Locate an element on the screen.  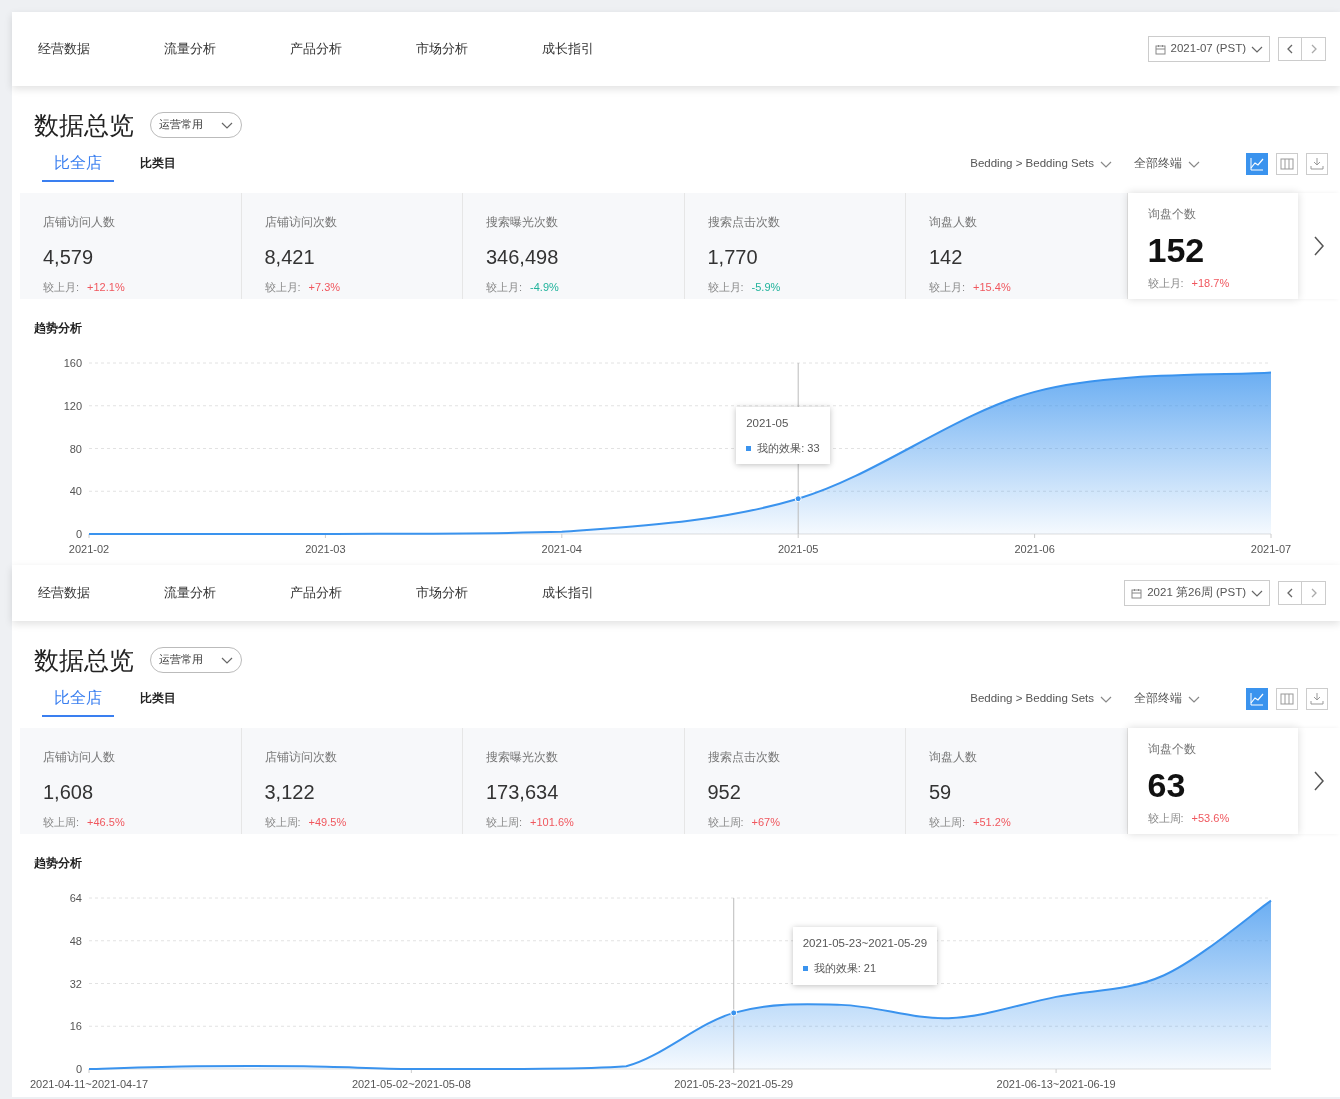
metric-value: 152 is located at coordinates (1176, 250).